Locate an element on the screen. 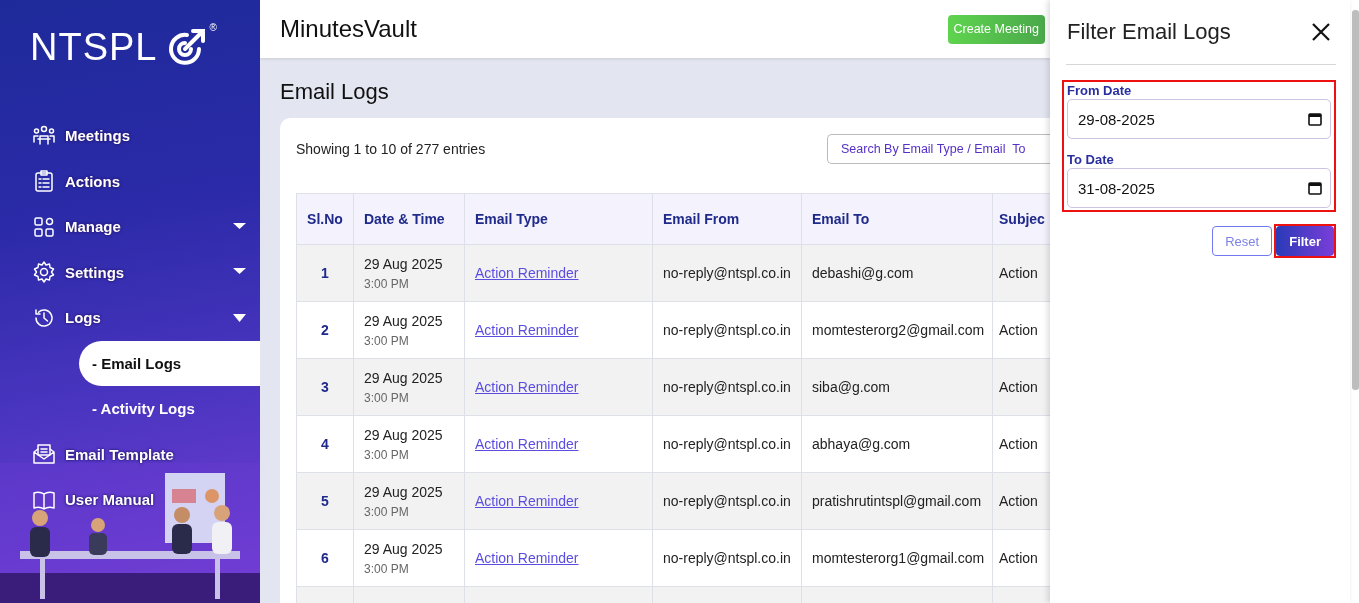 The height and width of the screenshot is (603, 1359). submenu-item: - Activity Logs is located at coordinates (169, 409).